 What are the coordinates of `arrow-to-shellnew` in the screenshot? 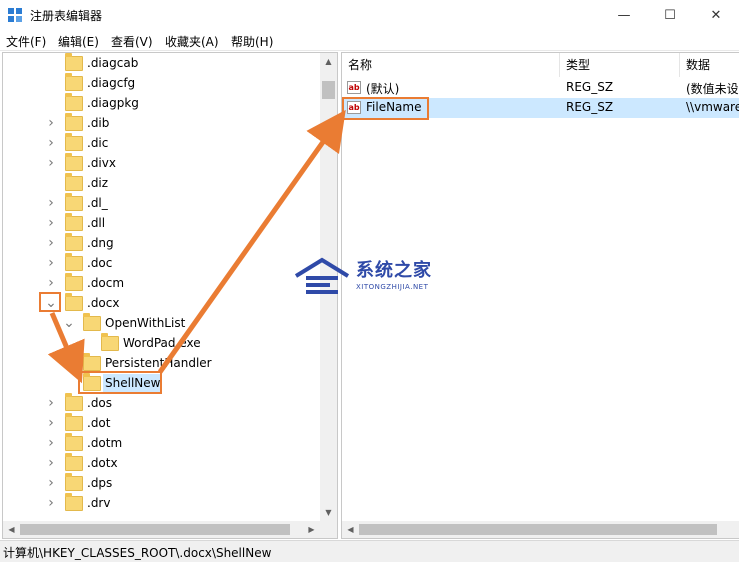 It's located at (66, 348).